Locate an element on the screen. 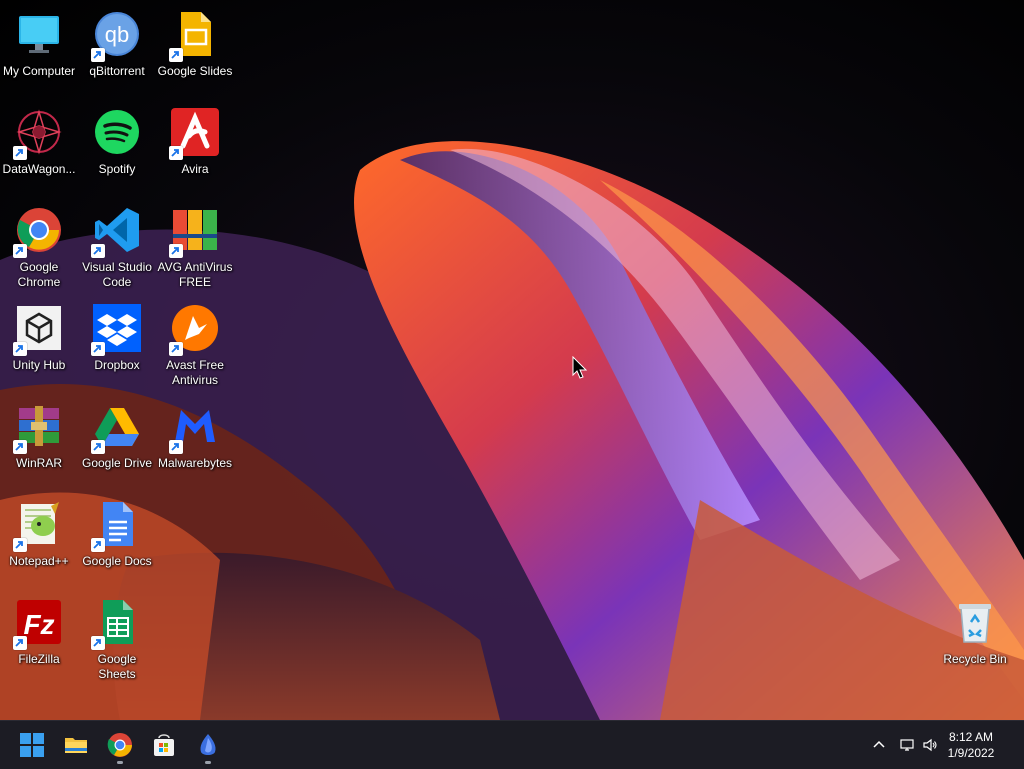  avg-icon is located at coordinates (194, 232).